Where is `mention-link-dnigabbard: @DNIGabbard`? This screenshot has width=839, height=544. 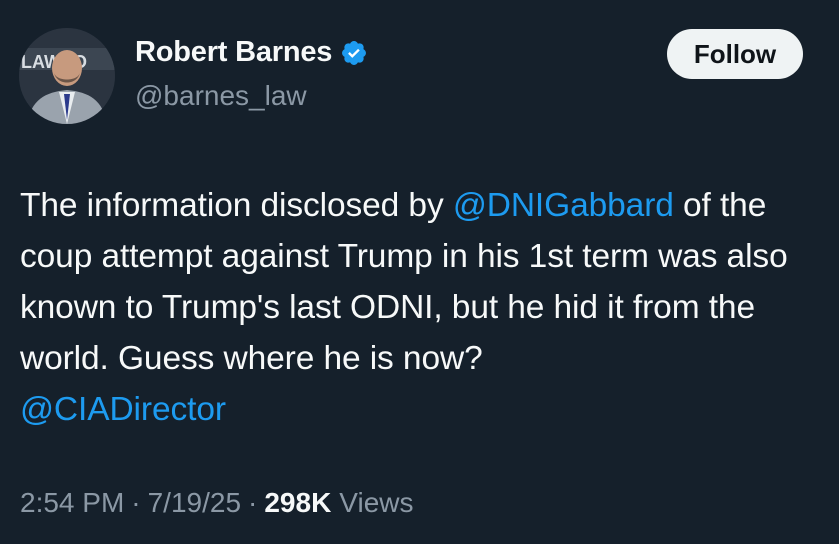 mention-link-dnigabbard: @DNIGabbard is located at coordinates (563, 205).